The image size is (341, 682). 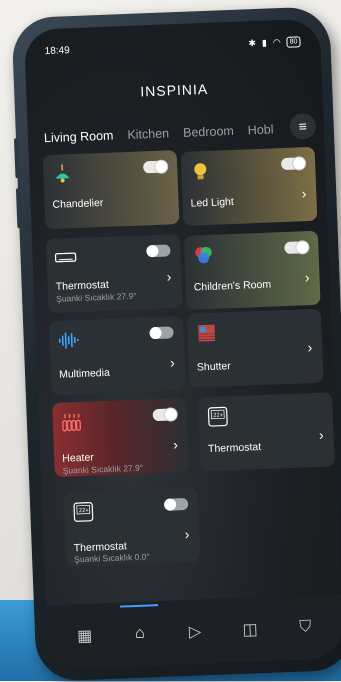 What do you see at coordinates (111, 189) in the screenshot?
I see `device-card-chandelier: Chandelier` at bounding box center [111, 189].